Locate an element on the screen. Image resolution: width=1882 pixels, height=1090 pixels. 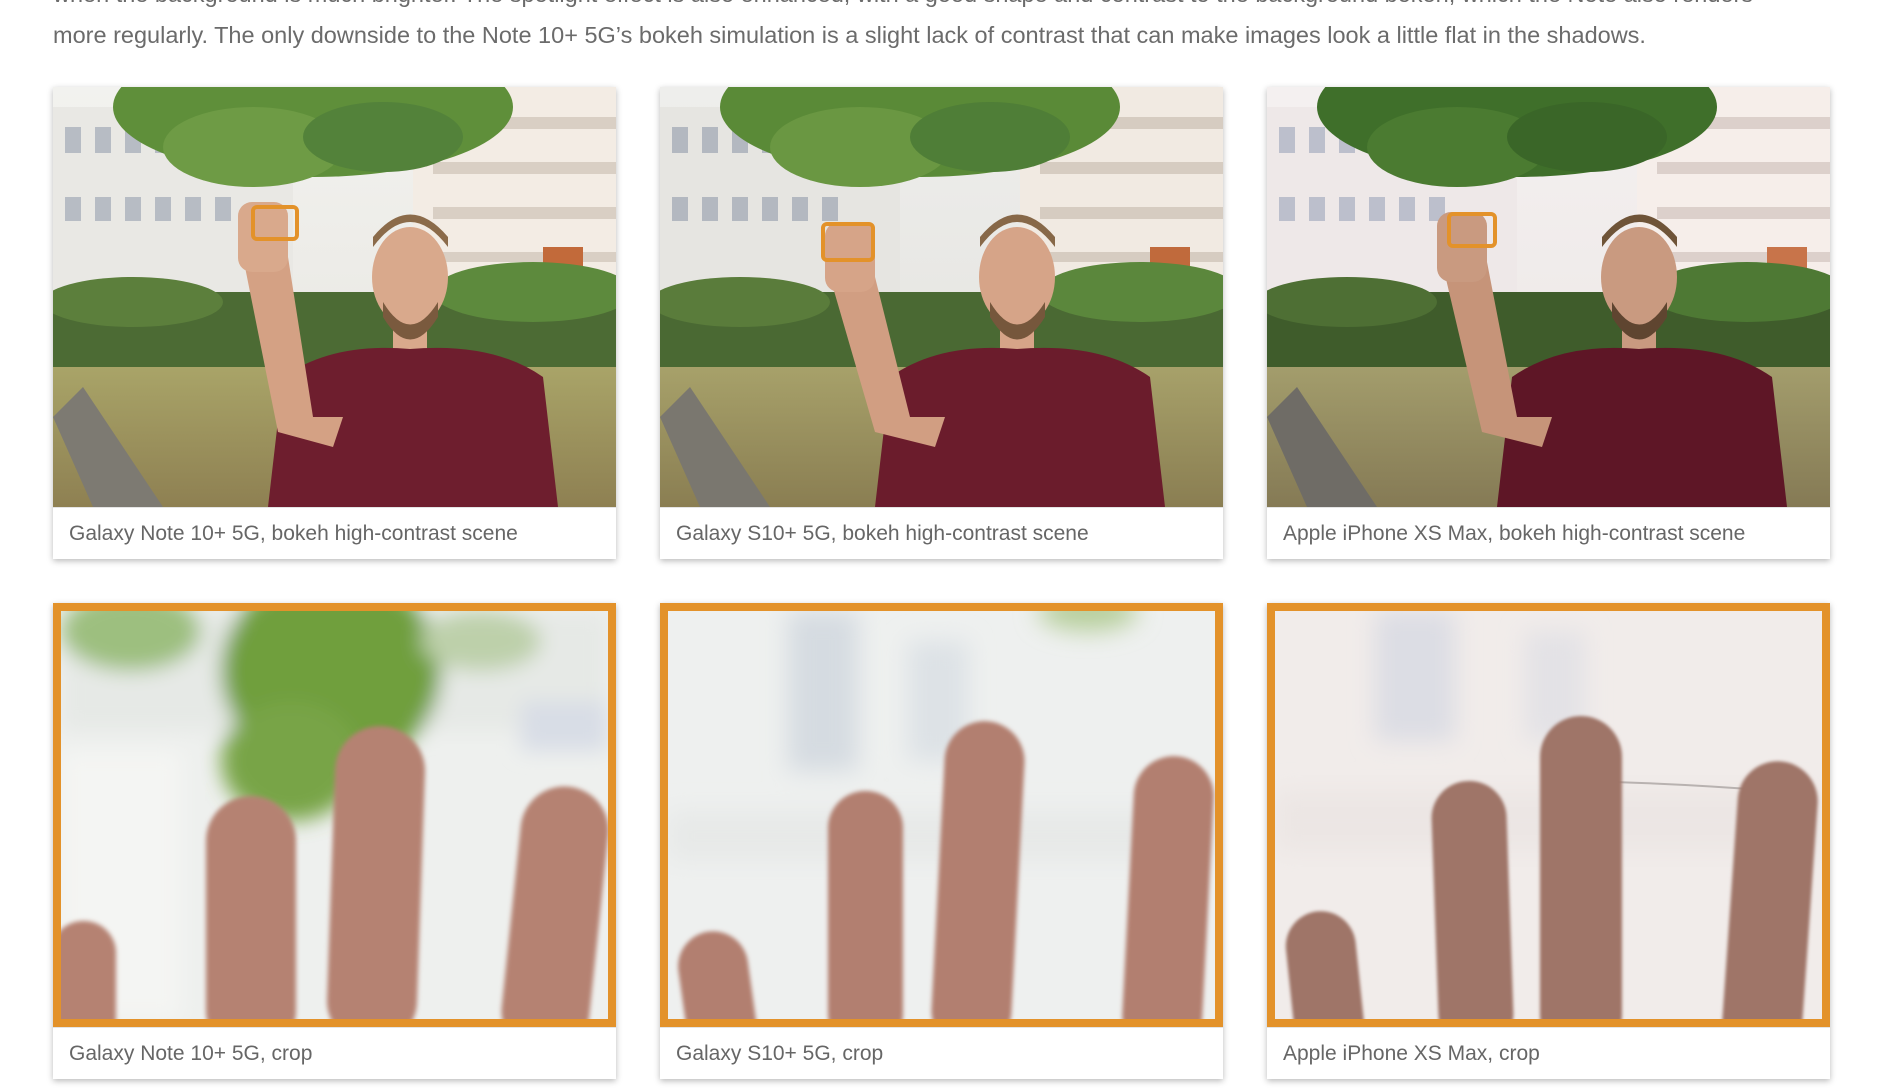
crop-photo-iphone is located at coordinates (1548, 815).